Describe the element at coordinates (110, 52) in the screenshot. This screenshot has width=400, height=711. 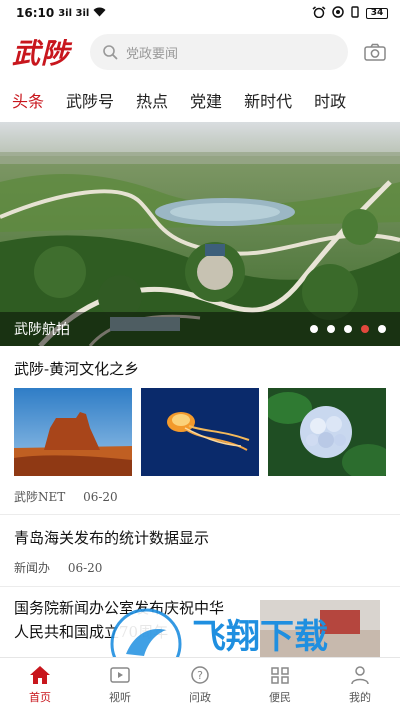
I see `search-icon` at that location.